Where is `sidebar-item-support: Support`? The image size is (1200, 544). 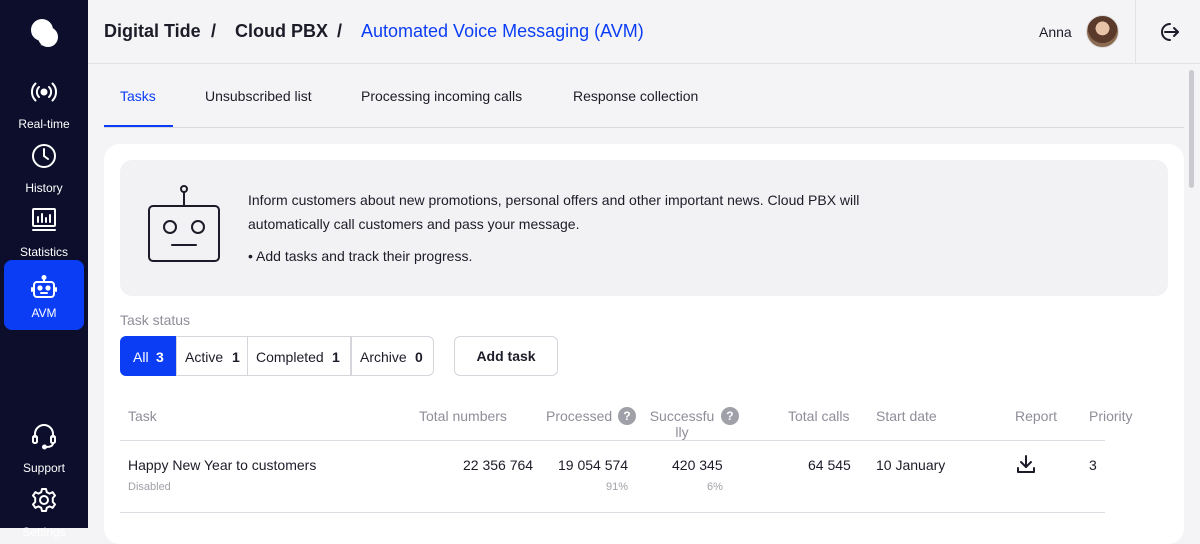
sidebar-item-support: Support is located at coordinates (44, 448).